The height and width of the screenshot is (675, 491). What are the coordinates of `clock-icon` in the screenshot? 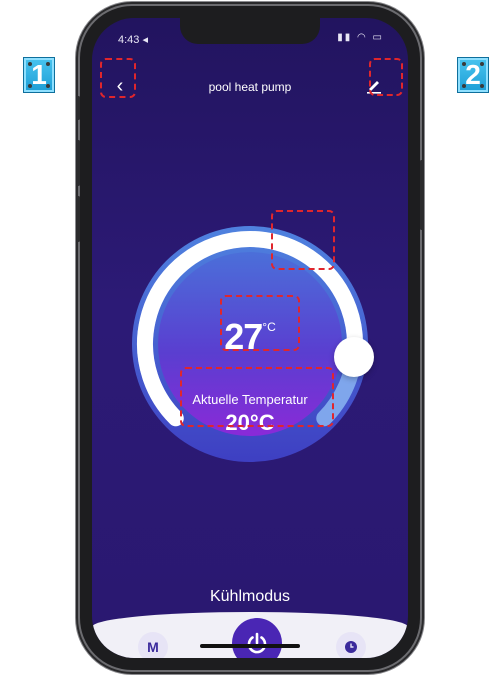 It's located at (351, 647).